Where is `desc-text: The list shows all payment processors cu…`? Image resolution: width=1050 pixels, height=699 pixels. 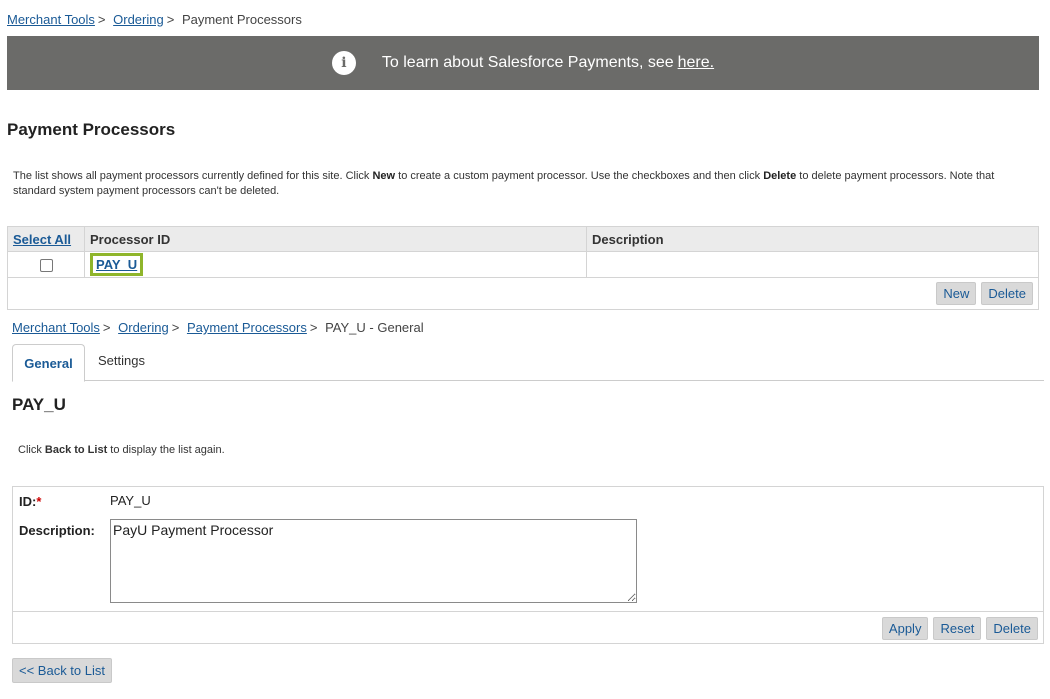 desc-text: The list shows all payment processors cu… is located at coordinates (193, 176).